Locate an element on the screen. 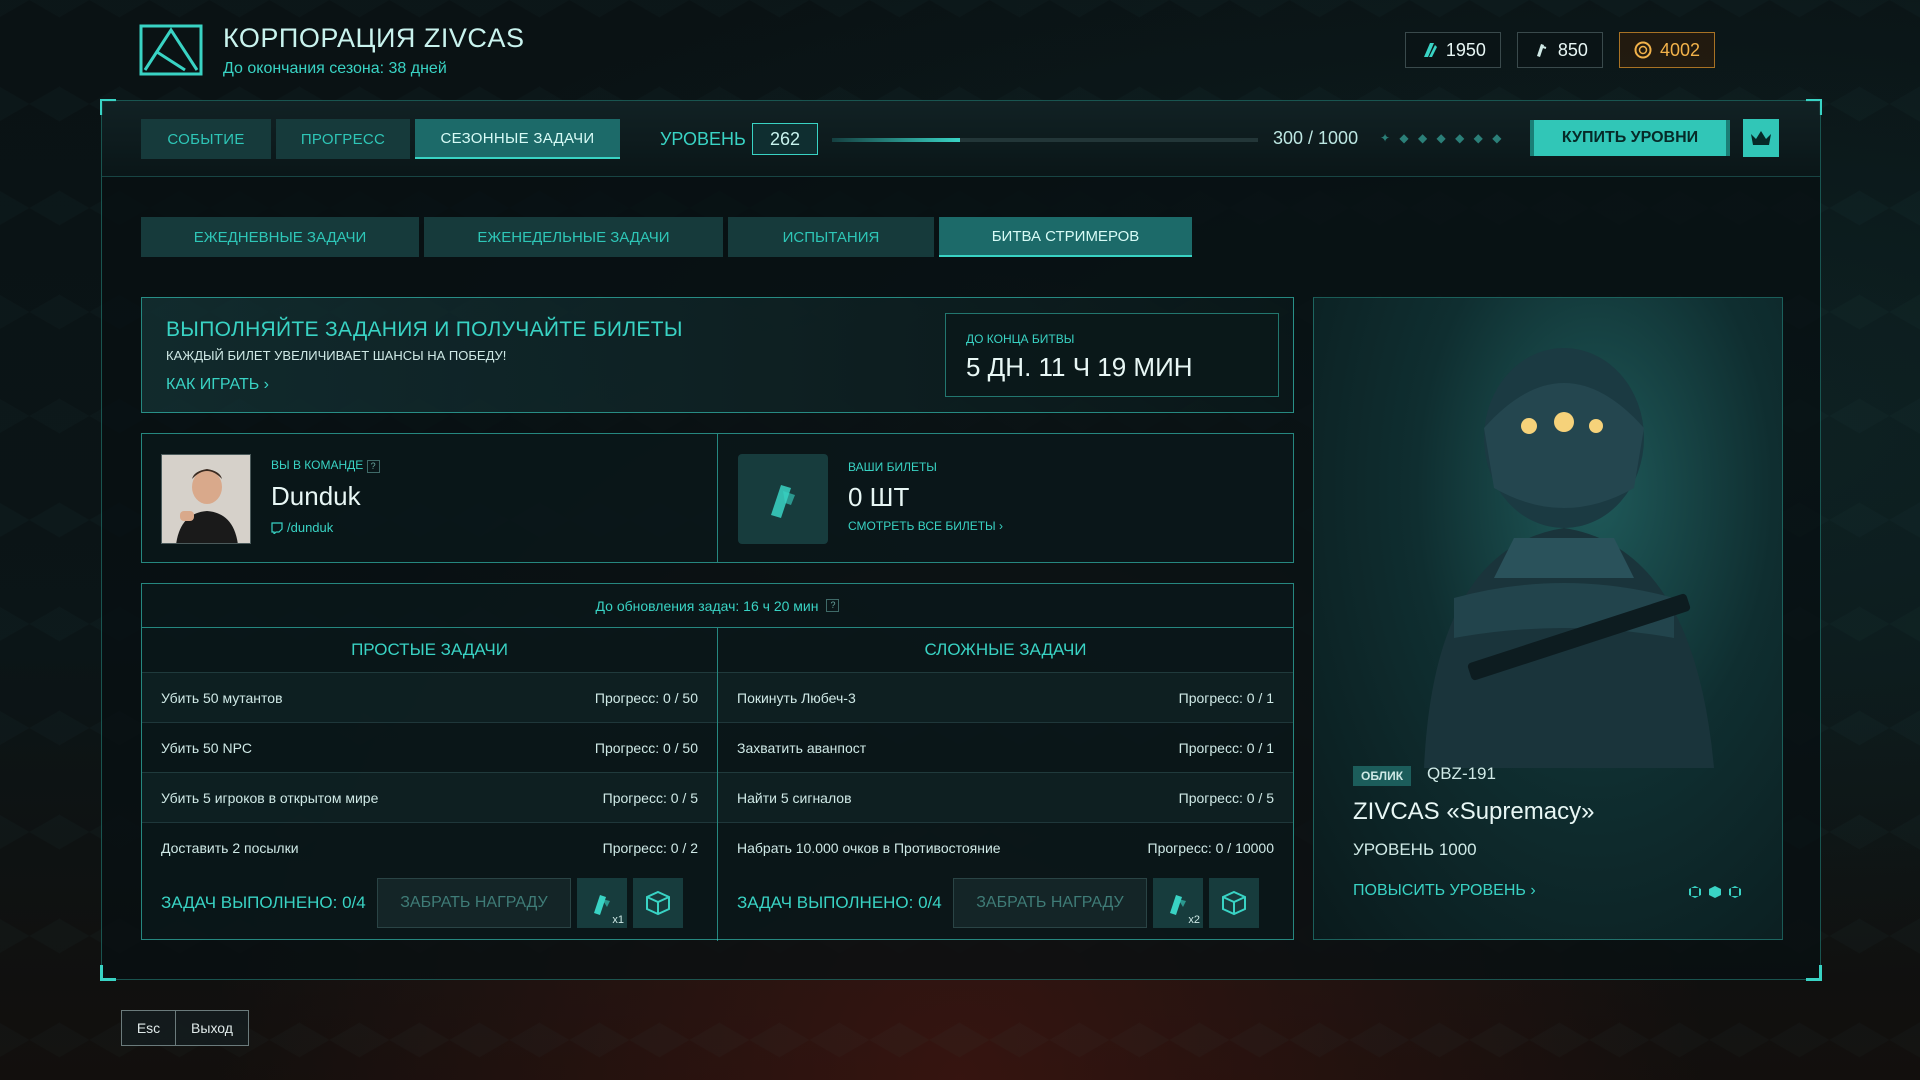  tickets-count: 0 ШТ is located at coordinates (879, 497).